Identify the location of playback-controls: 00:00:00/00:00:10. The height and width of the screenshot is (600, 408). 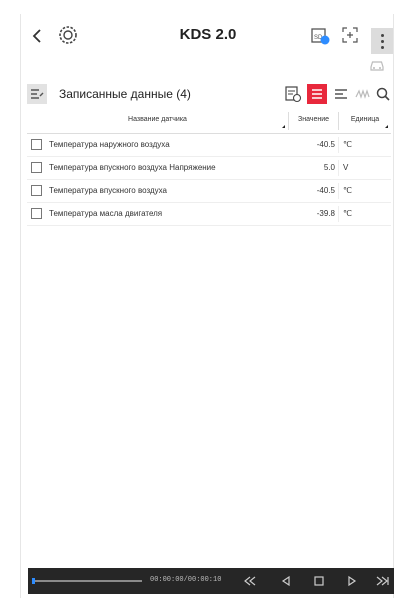
(211, 581).